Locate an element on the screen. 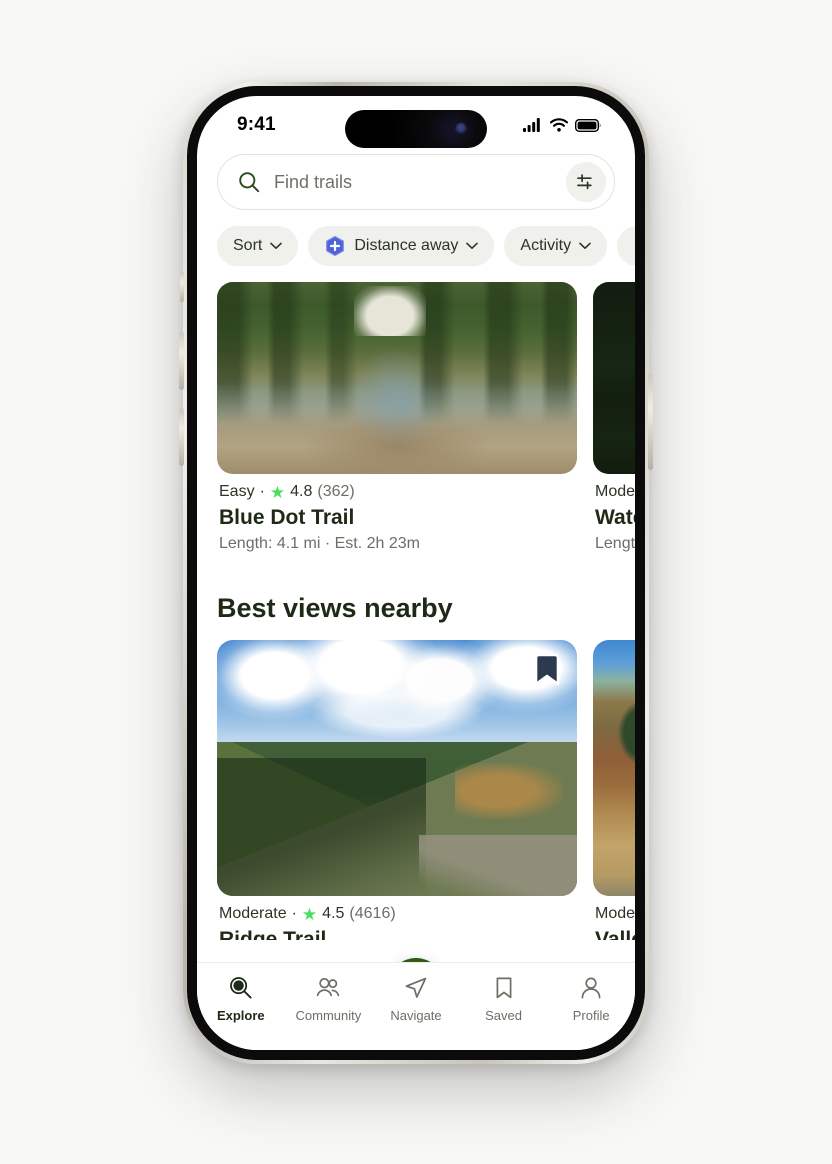 Image resolution: width=832 pixels, height=1164 pixels. trail-title: Ridge Trail is located at coordinates (273, 934).